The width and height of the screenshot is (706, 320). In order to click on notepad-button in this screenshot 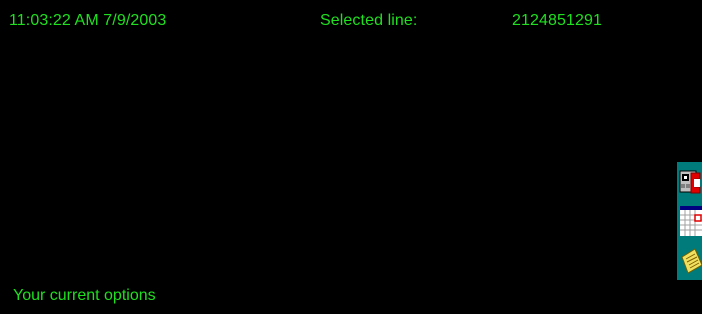, I will do `click(690, 260)`.